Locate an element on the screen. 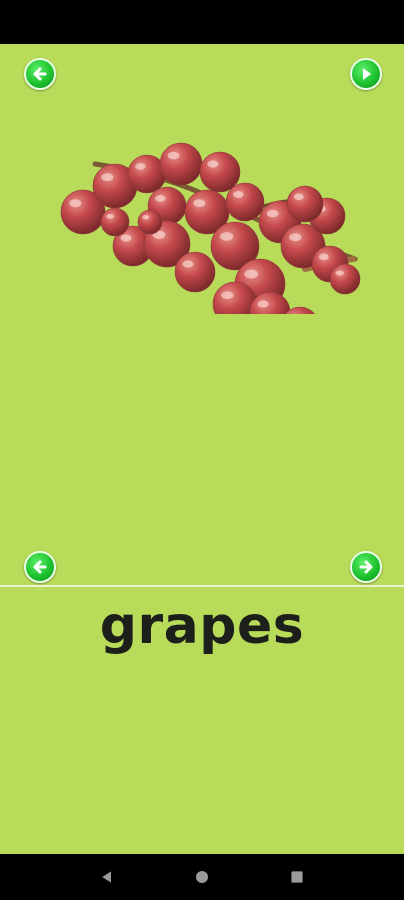  back-card-button is located at coordinates (40, 567).